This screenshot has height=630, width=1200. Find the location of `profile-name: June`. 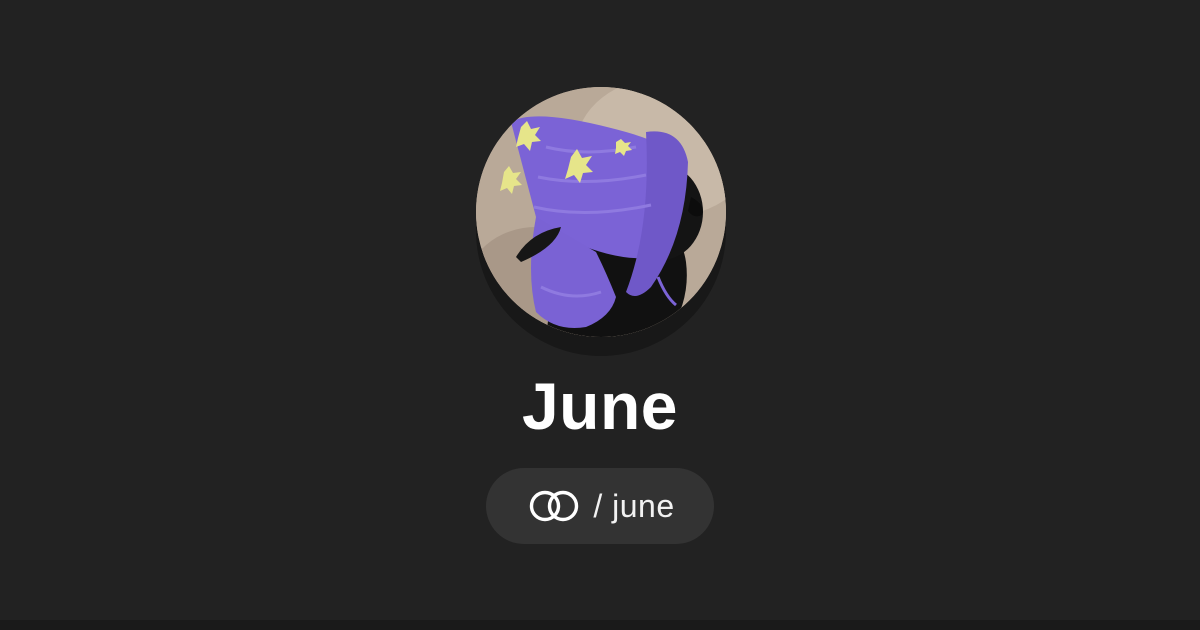

profile-name: June is located at coordinates (600, 406).